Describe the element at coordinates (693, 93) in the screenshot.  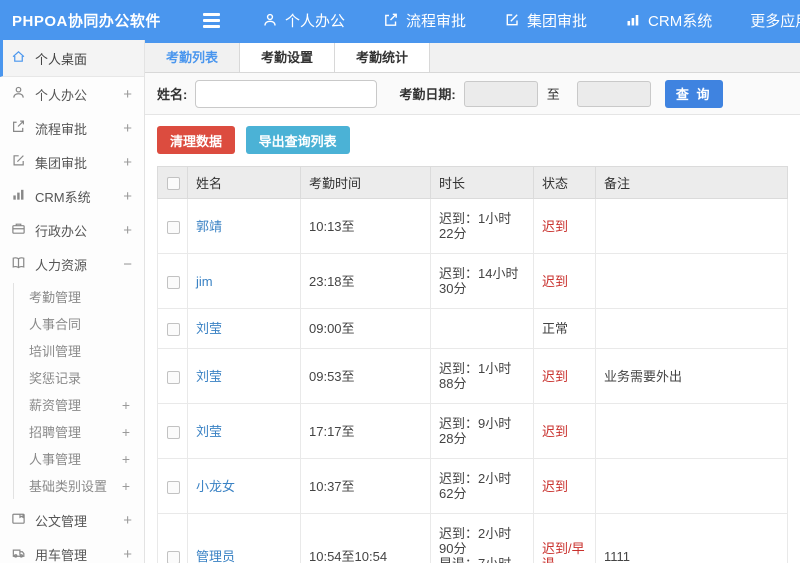
I see `search-button: 查 询` at that location.